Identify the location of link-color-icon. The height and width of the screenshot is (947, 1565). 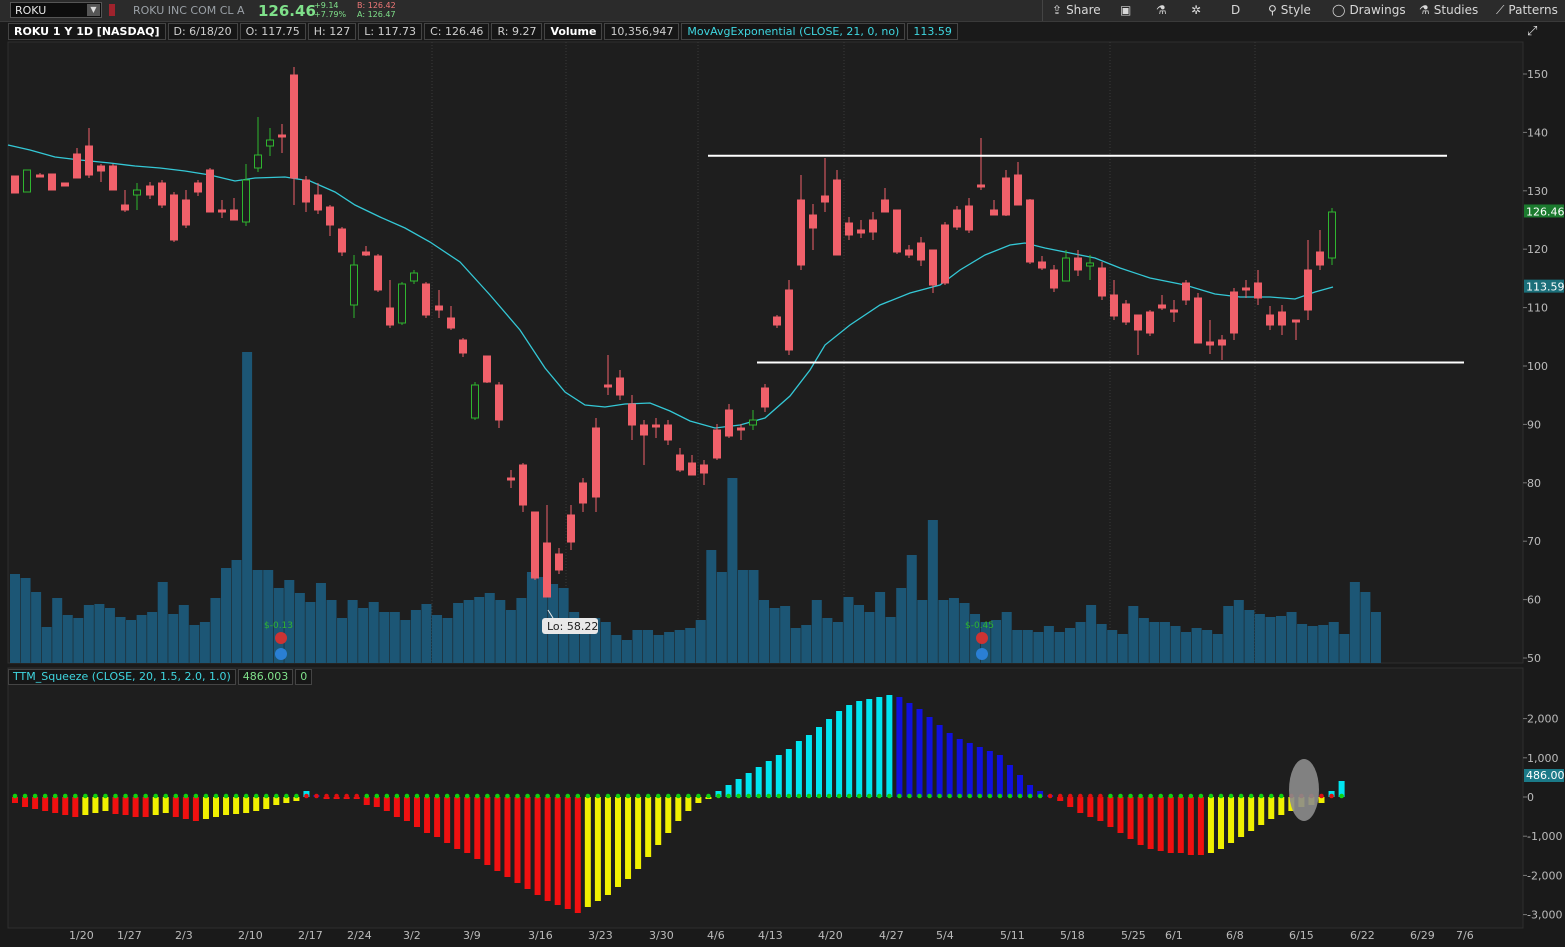
(112, 10).